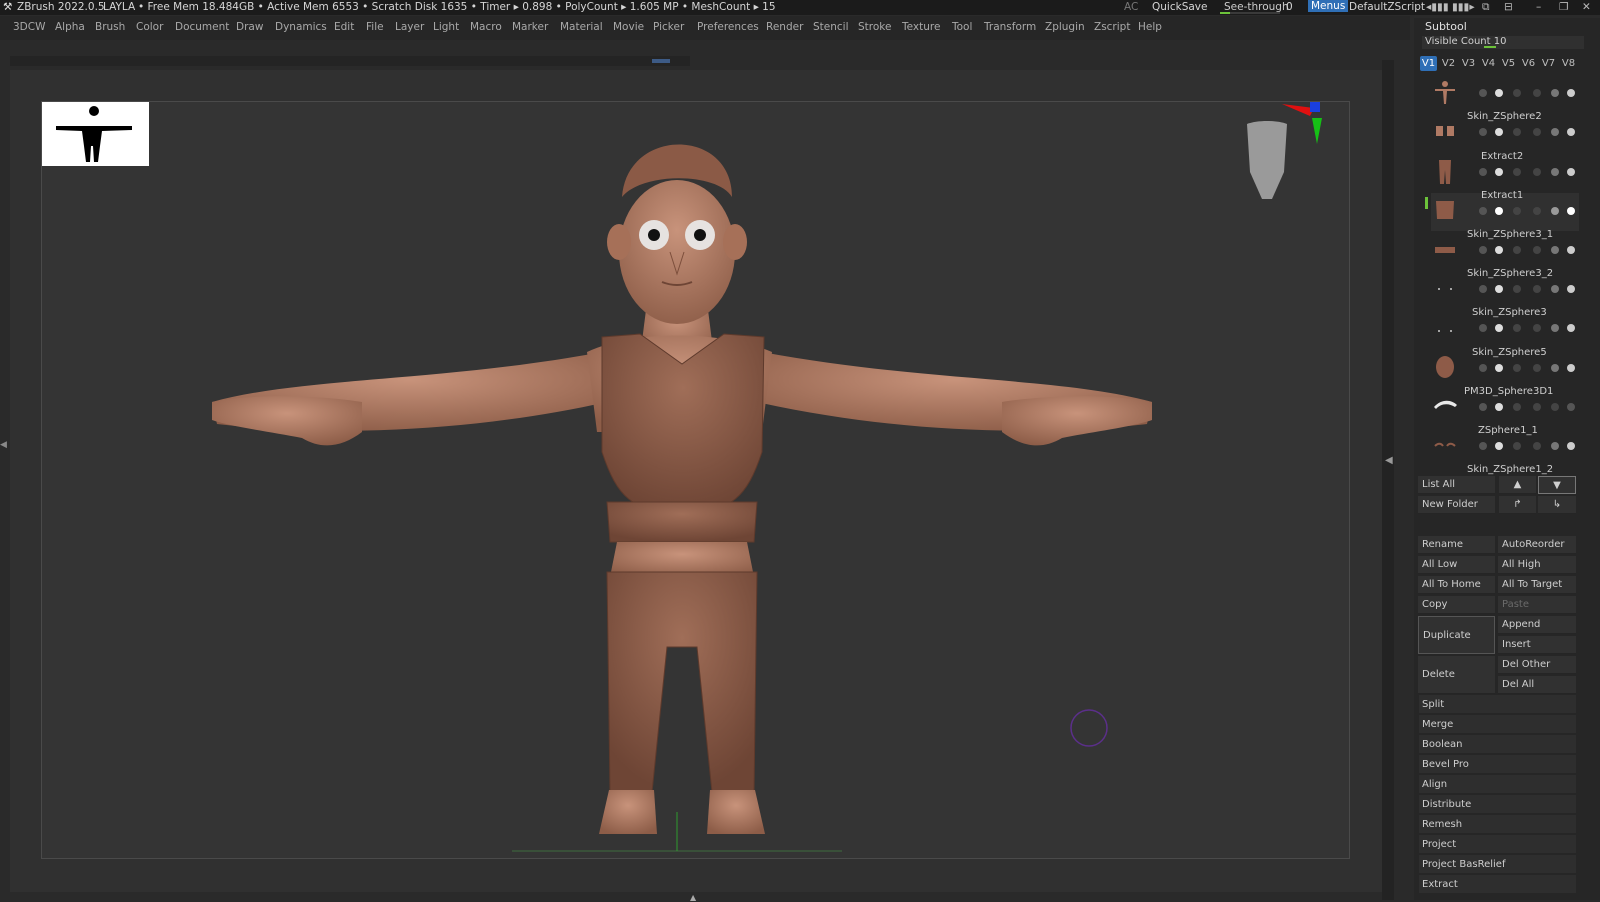  Describe the element at coordinates (1503, 42) in the screenshot. I see `visible-count: Visible Count 10` at that location.